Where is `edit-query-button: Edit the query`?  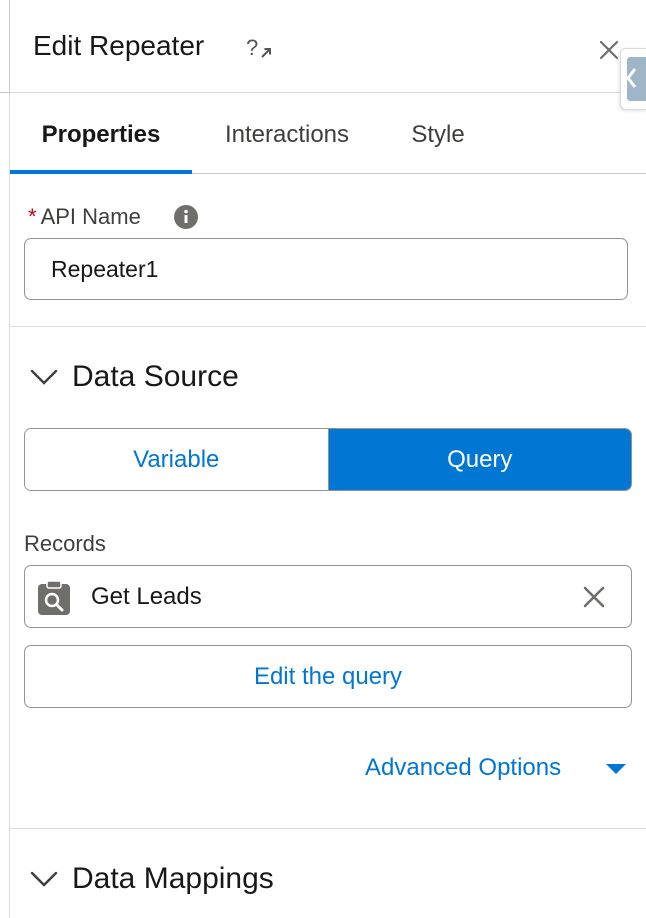 edit-query-button: Edit the query is located at coordinates (328, 676).